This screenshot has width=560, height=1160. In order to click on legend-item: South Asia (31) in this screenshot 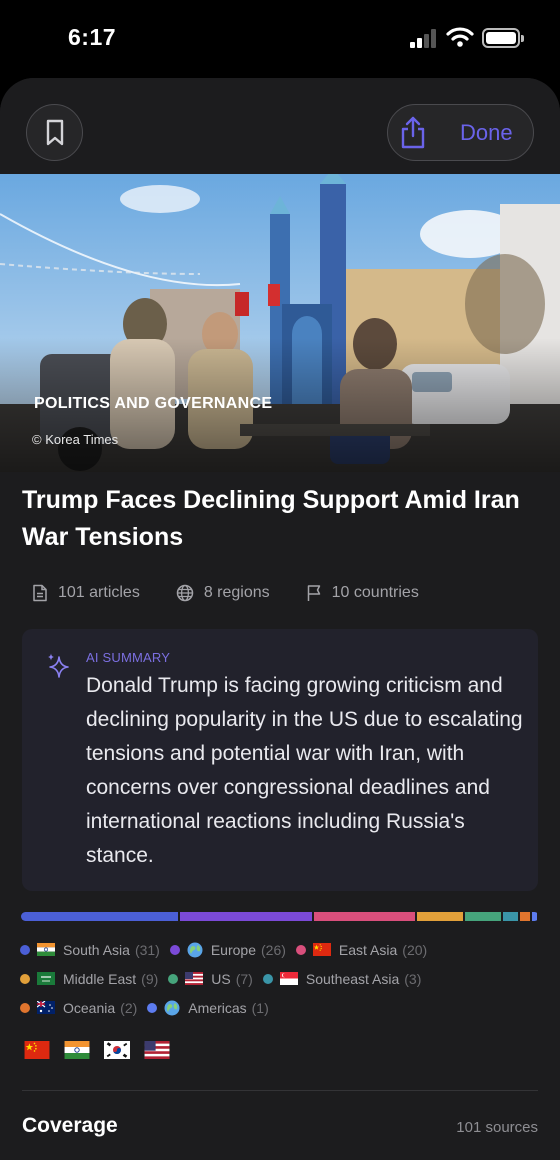, I will do `click(90, 950)`.